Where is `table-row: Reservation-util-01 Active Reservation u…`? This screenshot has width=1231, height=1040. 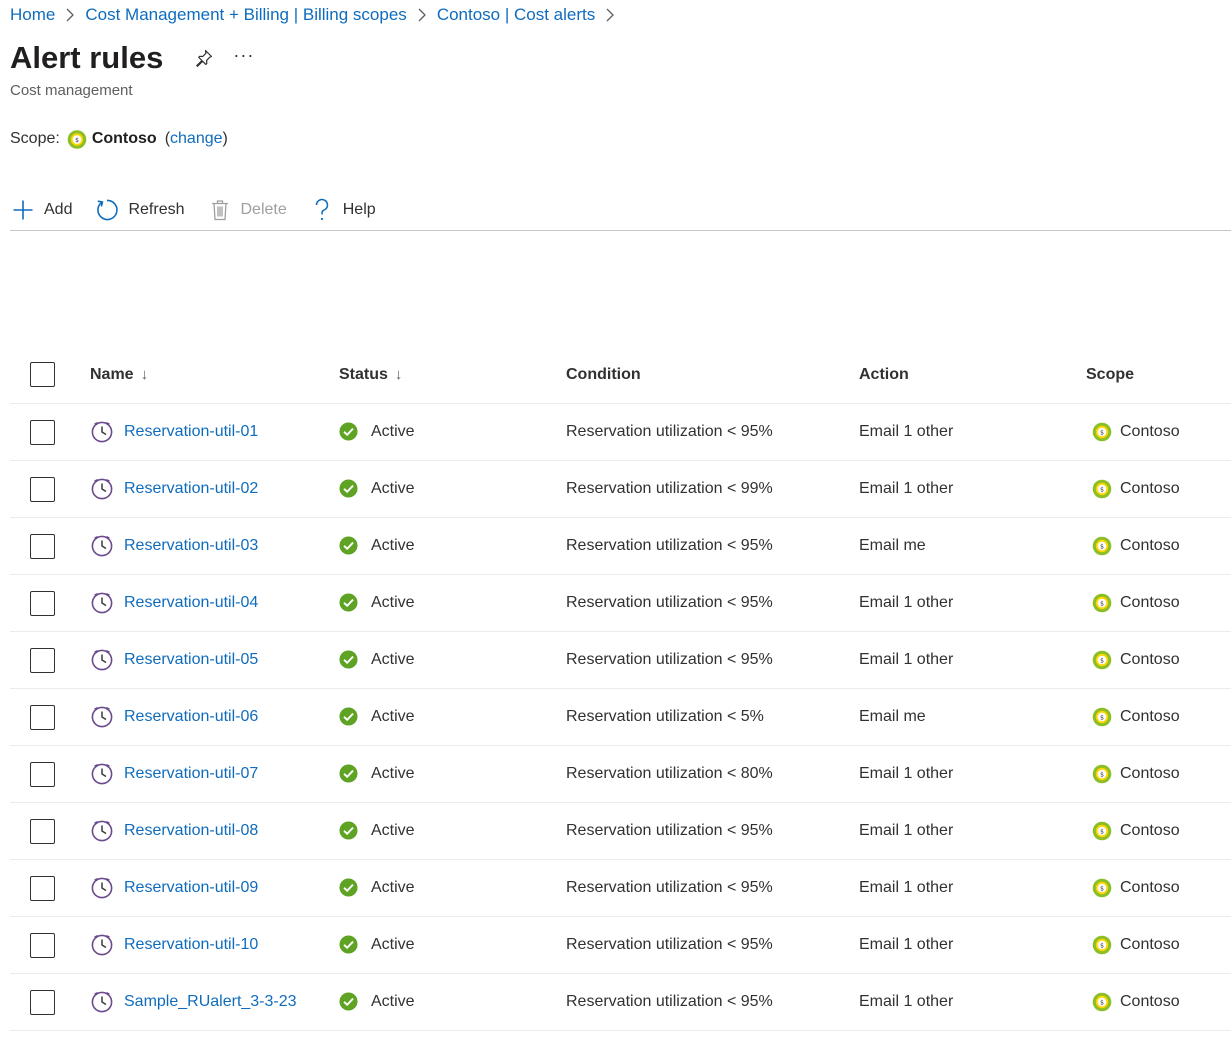 table-row: Reservation-util-01 Active Reservation u… is located at coordinates (620, 432).